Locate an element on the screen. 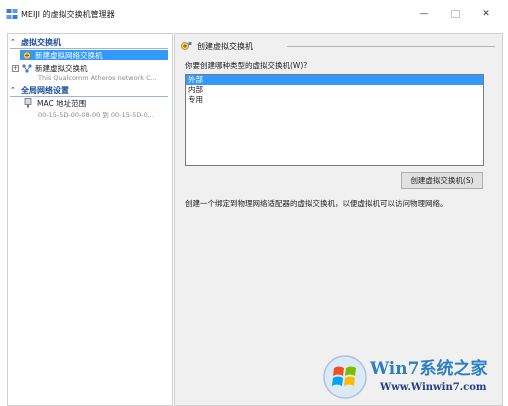  window-title: MEIJI 的虚拟交换机管理器 is located at coordinates (68, 14).